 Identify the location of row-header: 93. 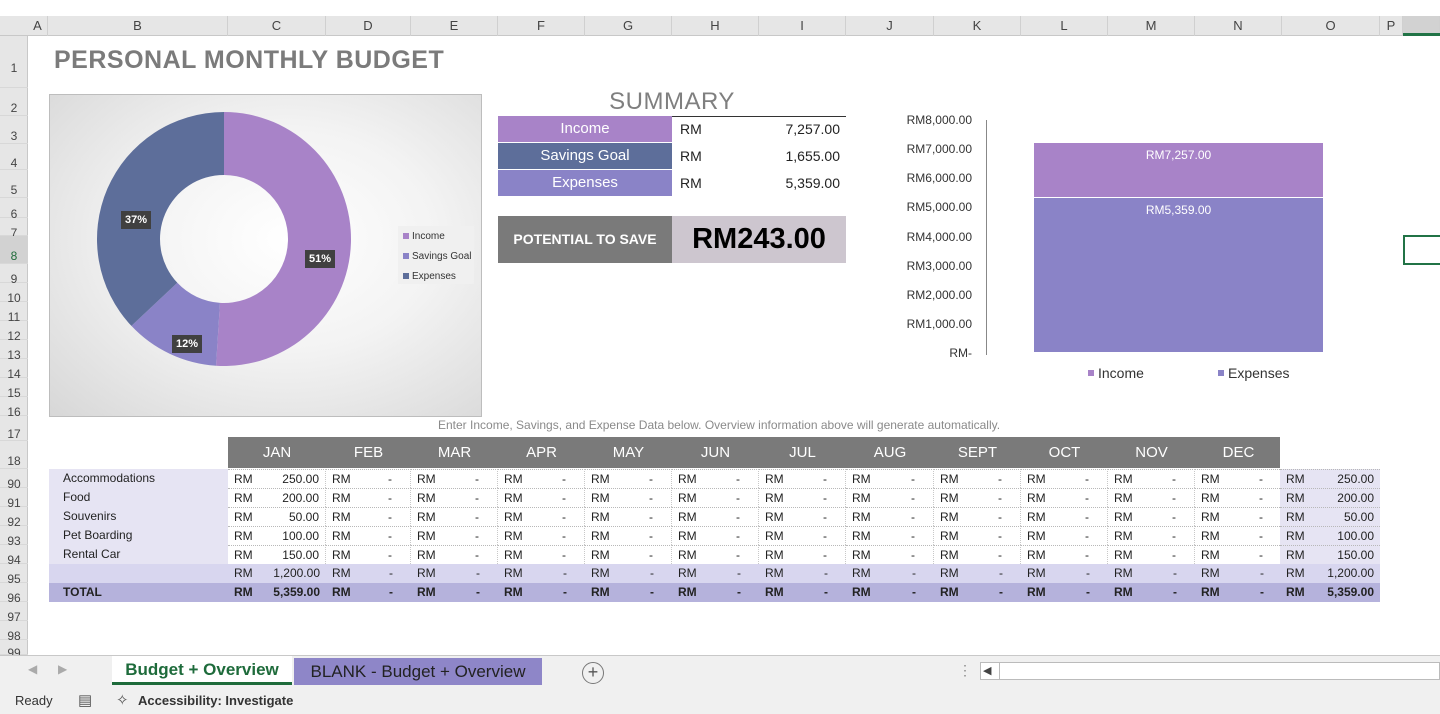
(14, 537).